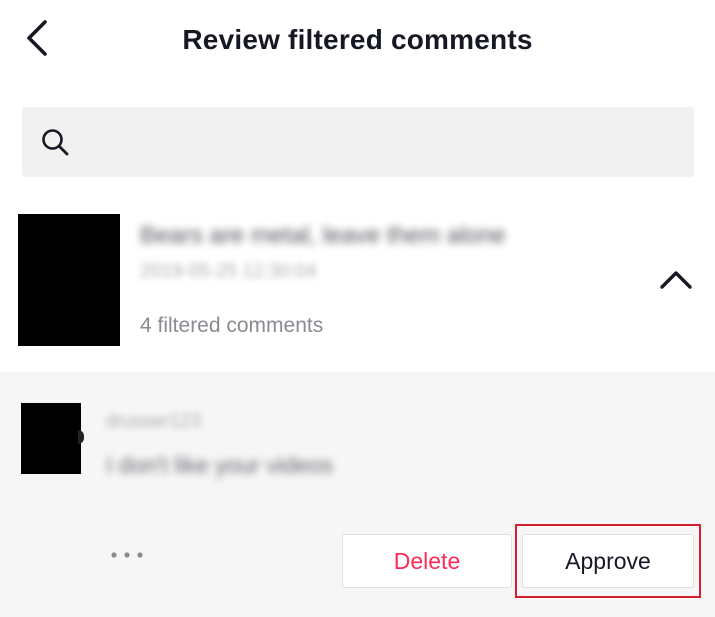  What do you see at coordinates (81, 437) in the screenshot?
I see `avatar-edge` at bounding box center [81, 437].